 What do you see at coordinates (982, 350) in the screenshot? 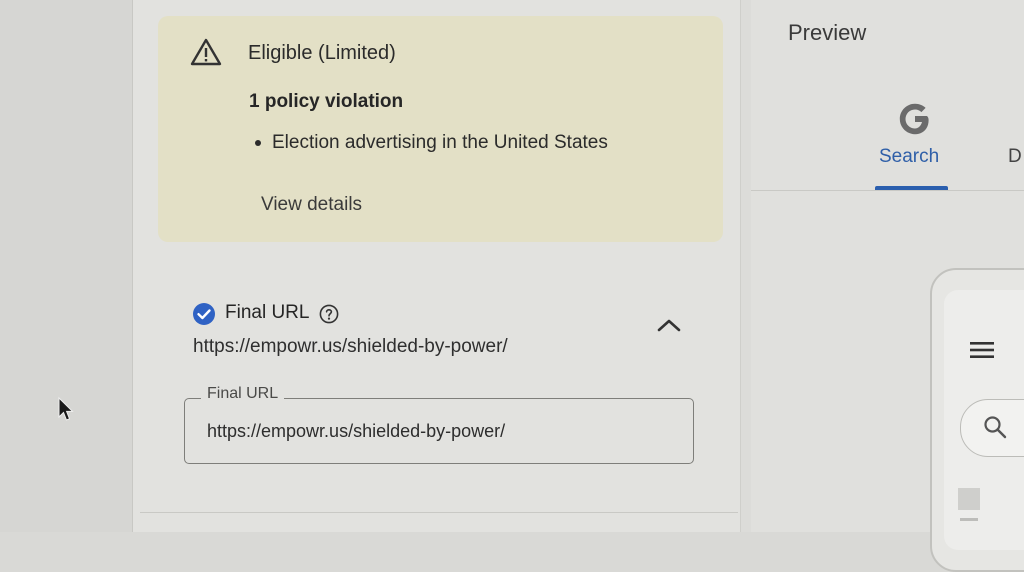
I see `menu-icon` at bounding box center [982, 350].